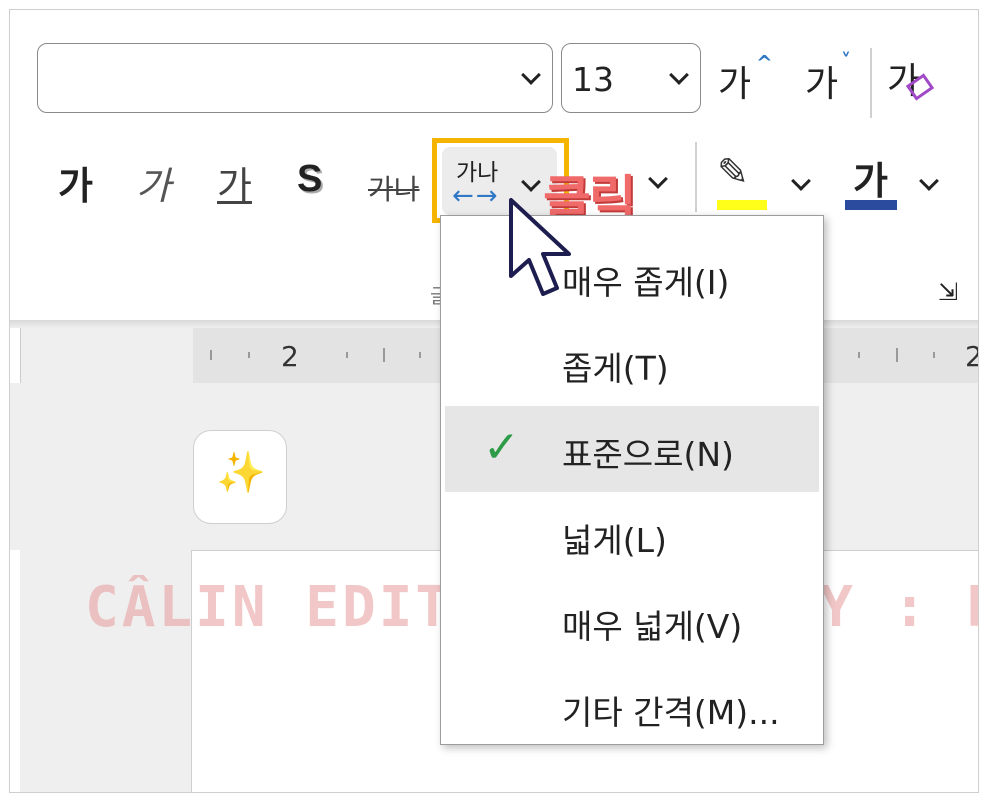 The width and height of the screenshot is (1000, 801). I want to click on copilot-button: ✨, so click(240, 477).